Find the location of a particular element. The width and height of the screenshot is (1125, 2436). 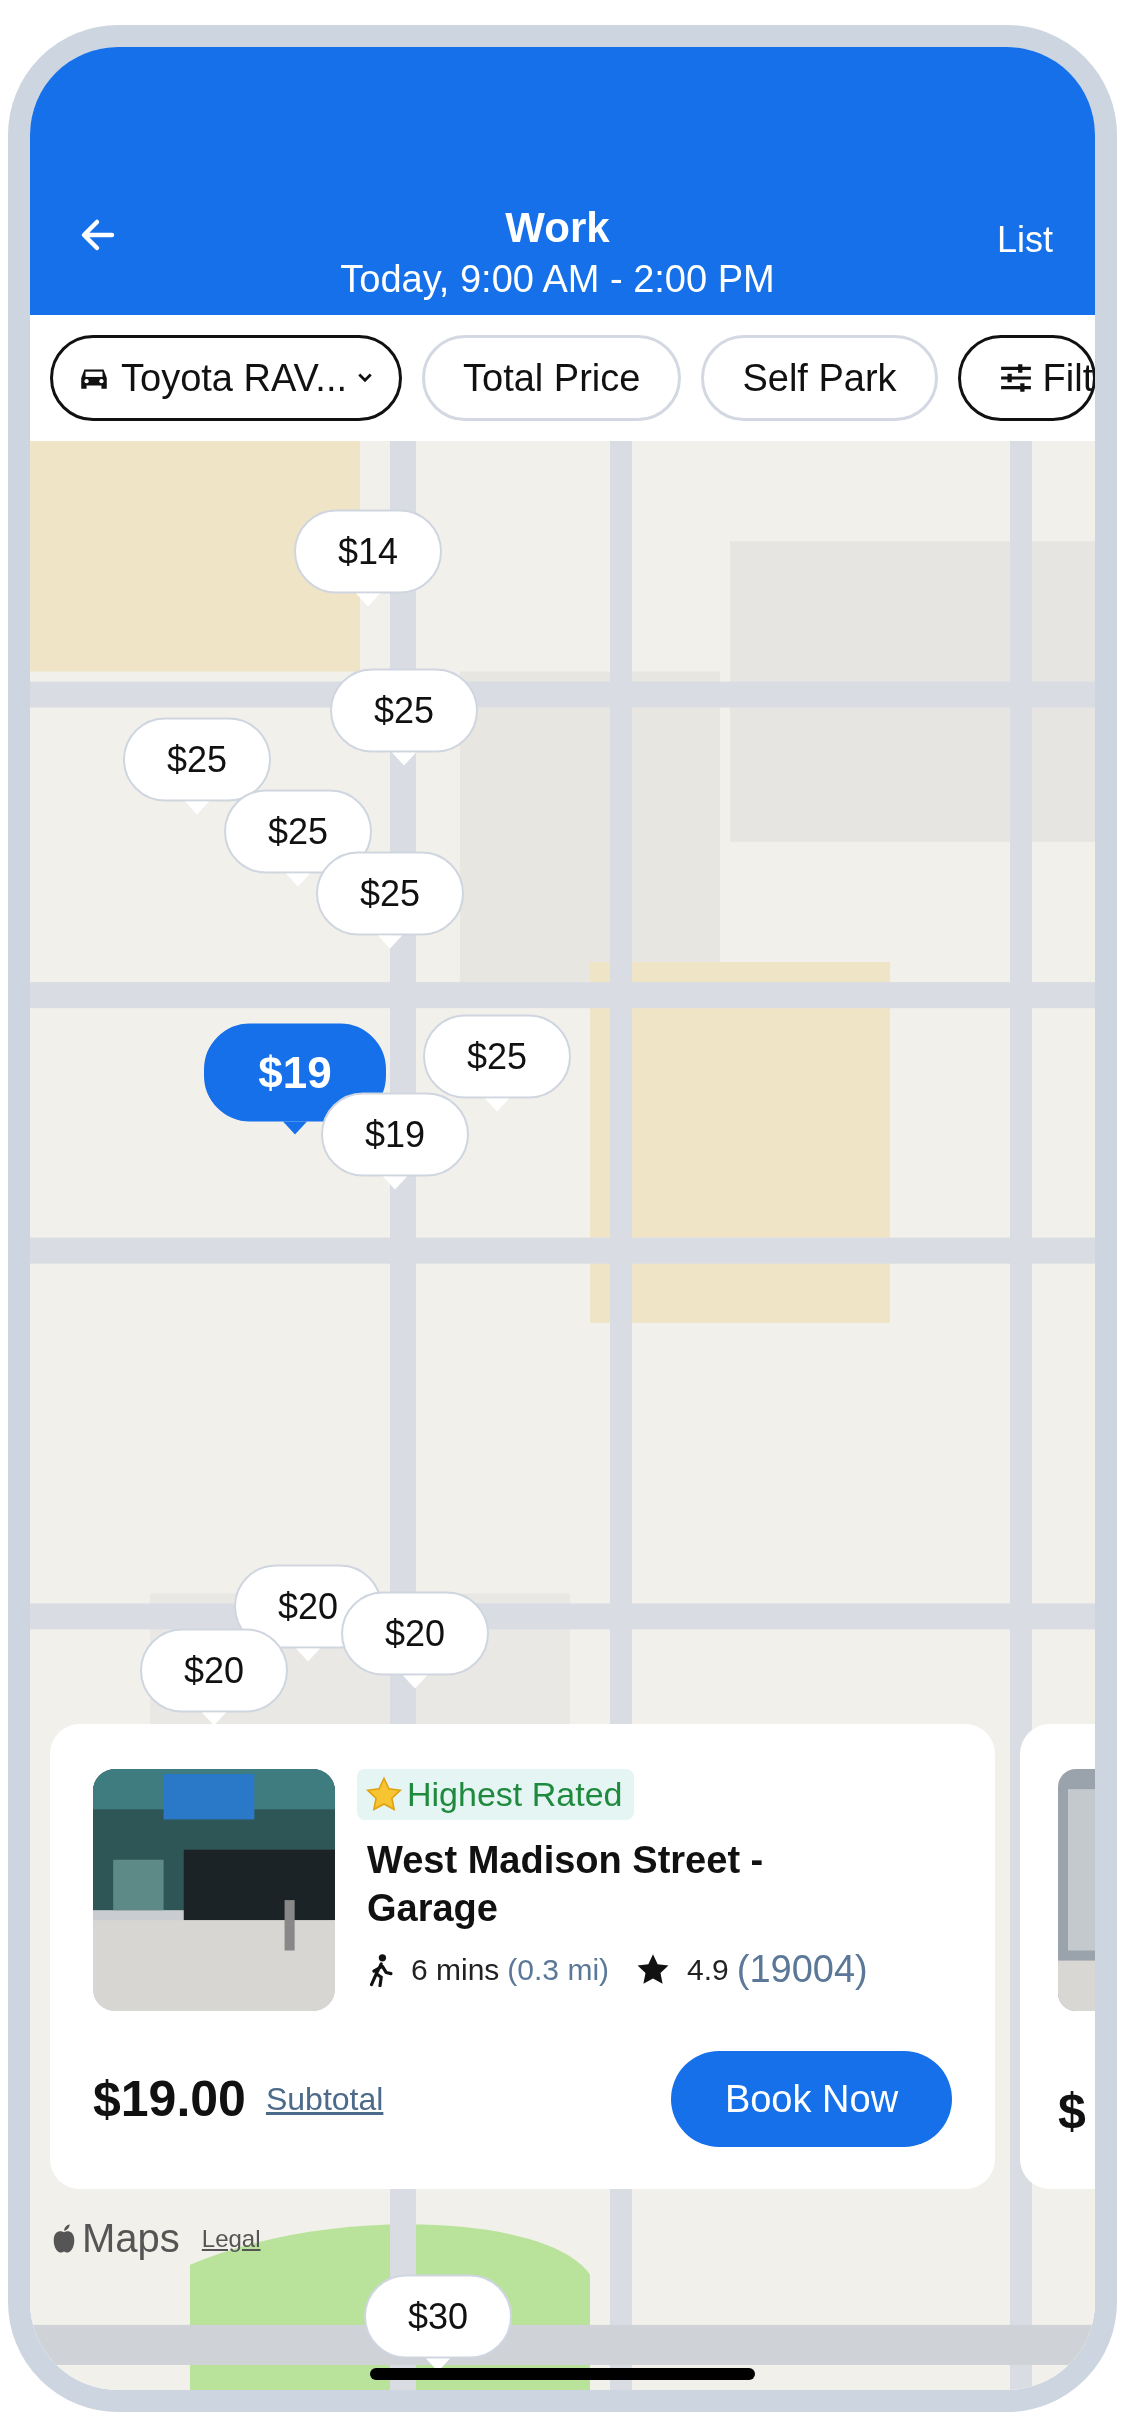

screen-title: Work is located at coordinates (557, 228).